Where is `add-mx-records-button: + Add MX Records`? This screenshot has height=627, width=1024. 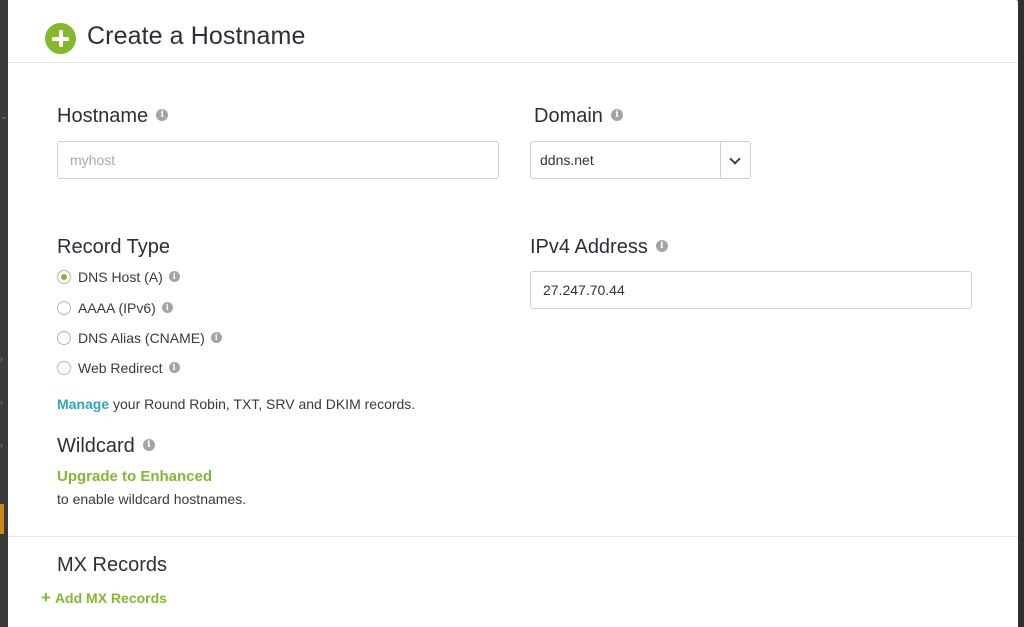 add-mx-records-button: + Add MX Records is located at coordinates (104, 598).